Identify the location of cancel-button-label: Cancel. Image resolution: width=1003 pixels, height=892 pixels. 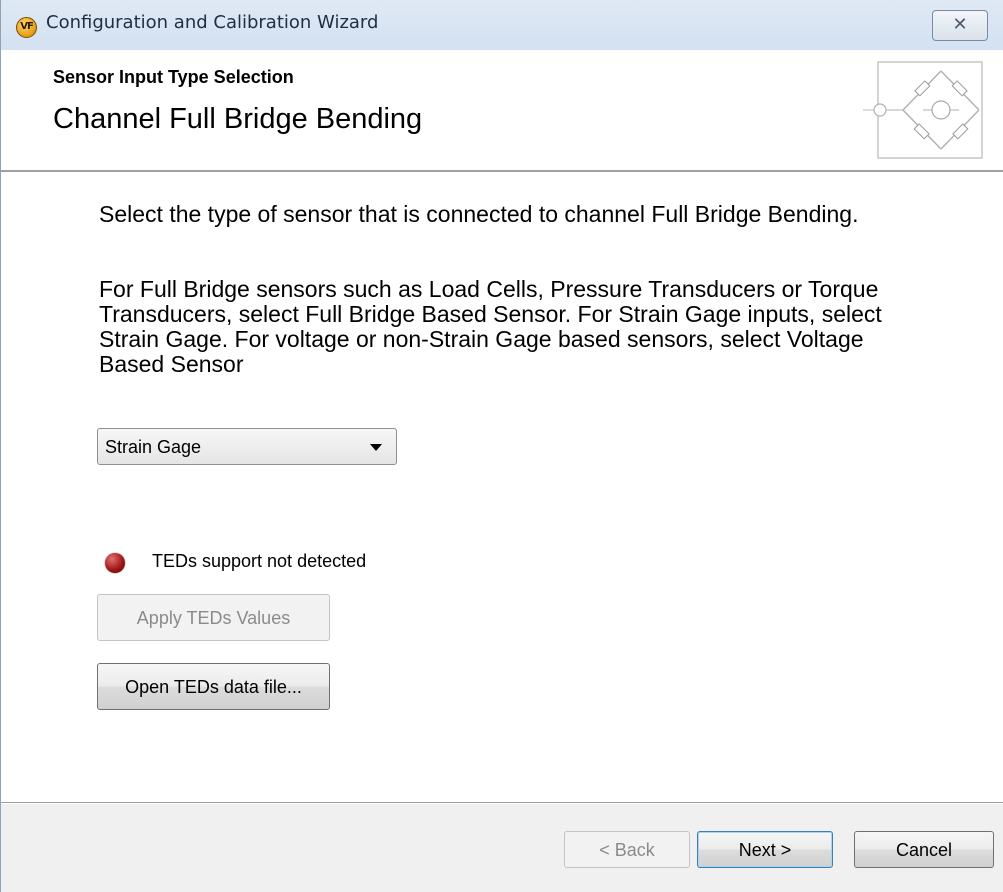
(924, 850).